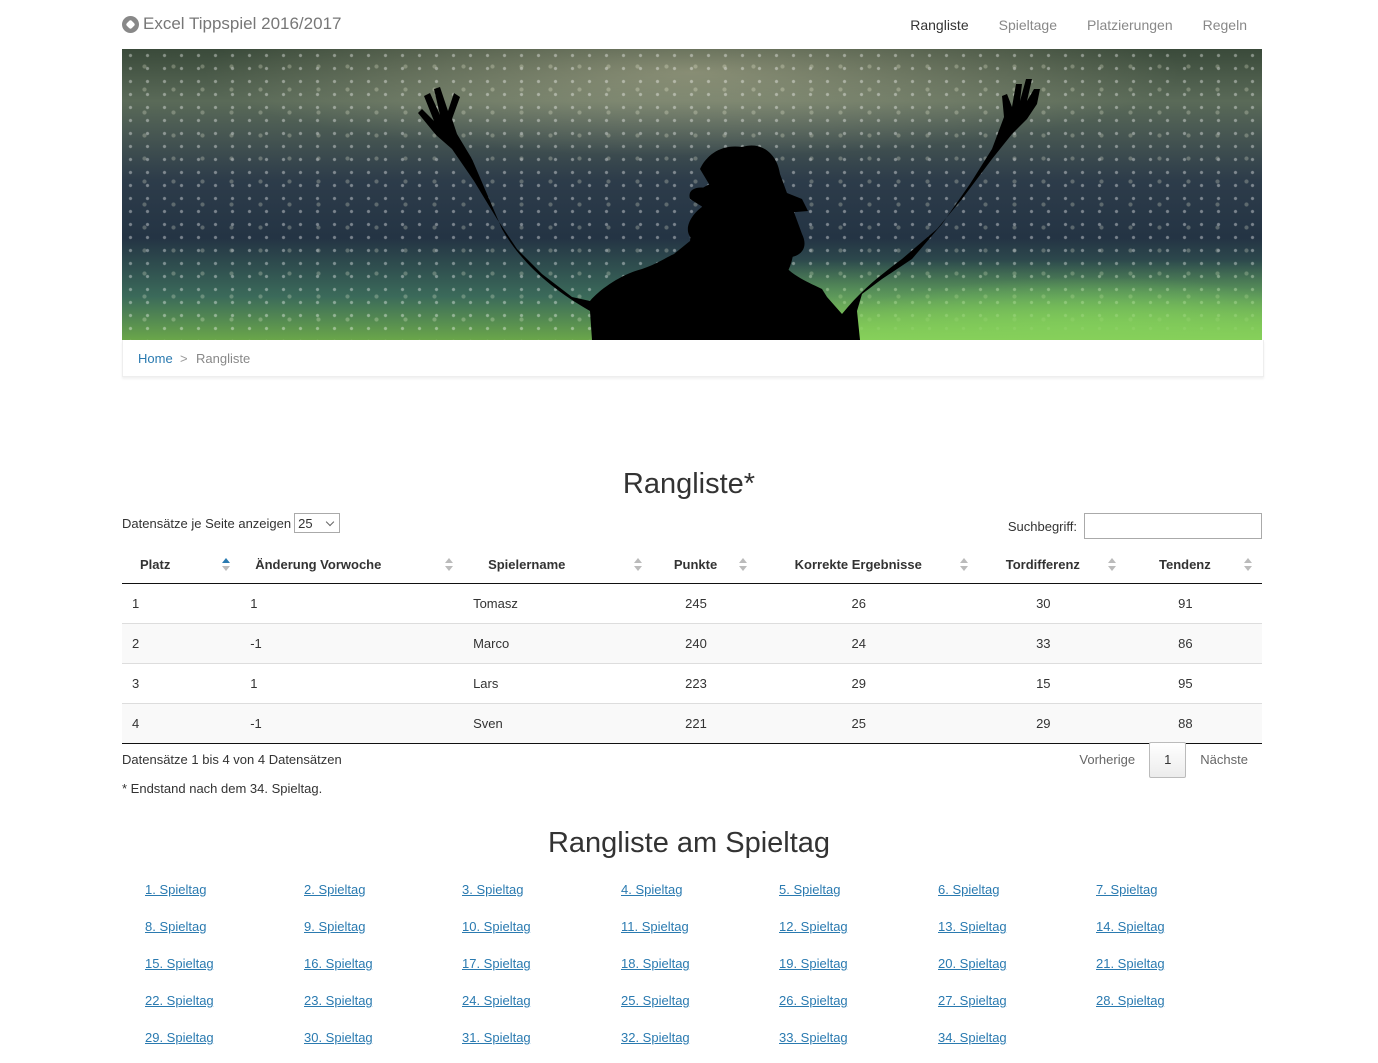 The image size is (1378, 1063). Describe the element at coordinates (972, 926) in the screenshot. I see `matchday-link: 13. Spieltag` at that location.